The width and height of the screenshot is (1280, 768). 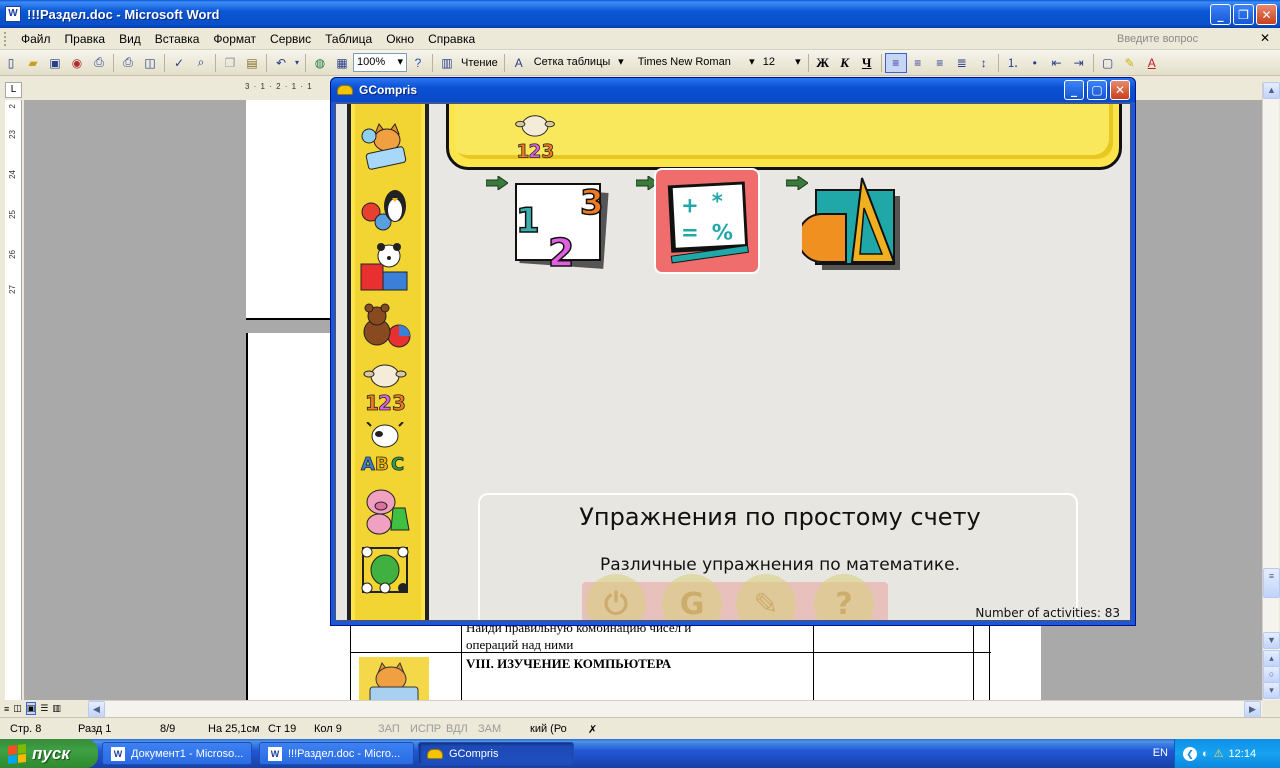 What do you see at coordinates (297, 63) in the screenshot?
I see `undo-dropdown-icon: ▾` at bounding box center [297, 63].